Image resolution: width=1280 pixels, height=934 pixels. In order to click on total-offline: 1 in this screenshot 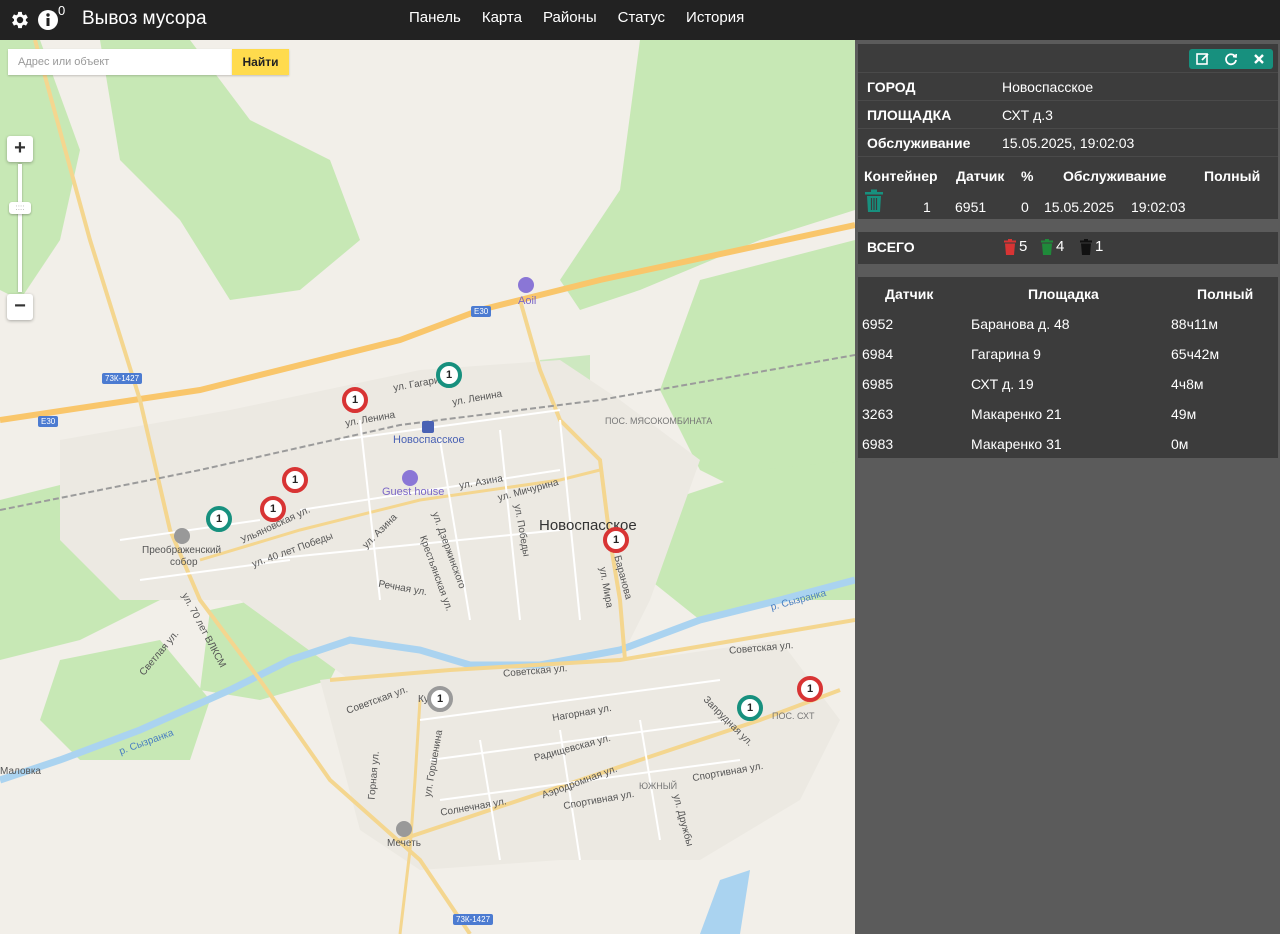, I will do `click(1091, 246)`.